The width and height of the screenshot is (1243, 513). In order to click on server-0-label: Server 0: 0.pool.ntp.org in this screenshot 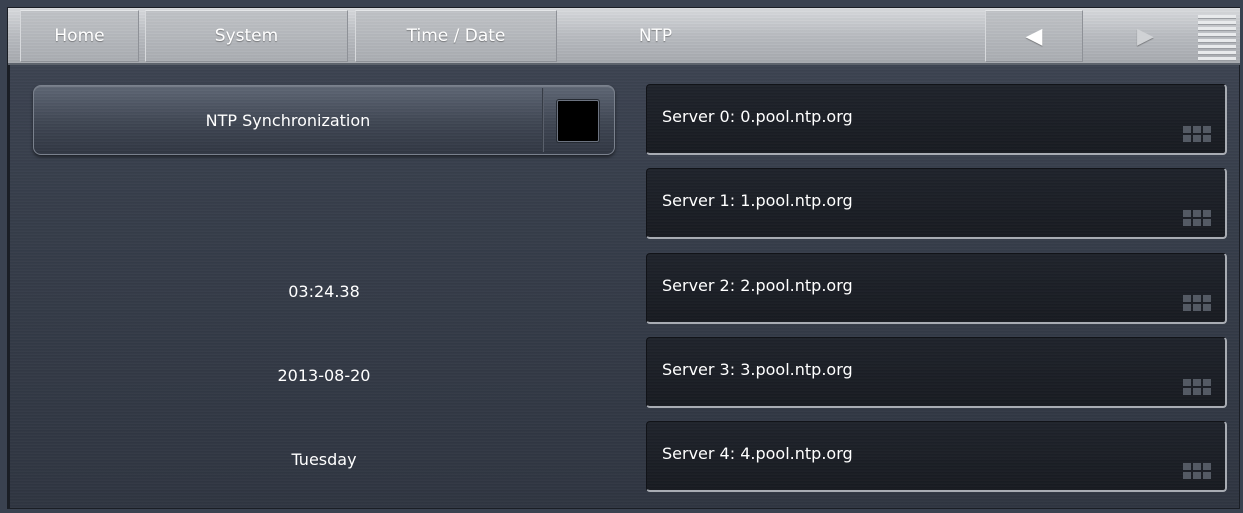, I will do `click(757, 116)`.